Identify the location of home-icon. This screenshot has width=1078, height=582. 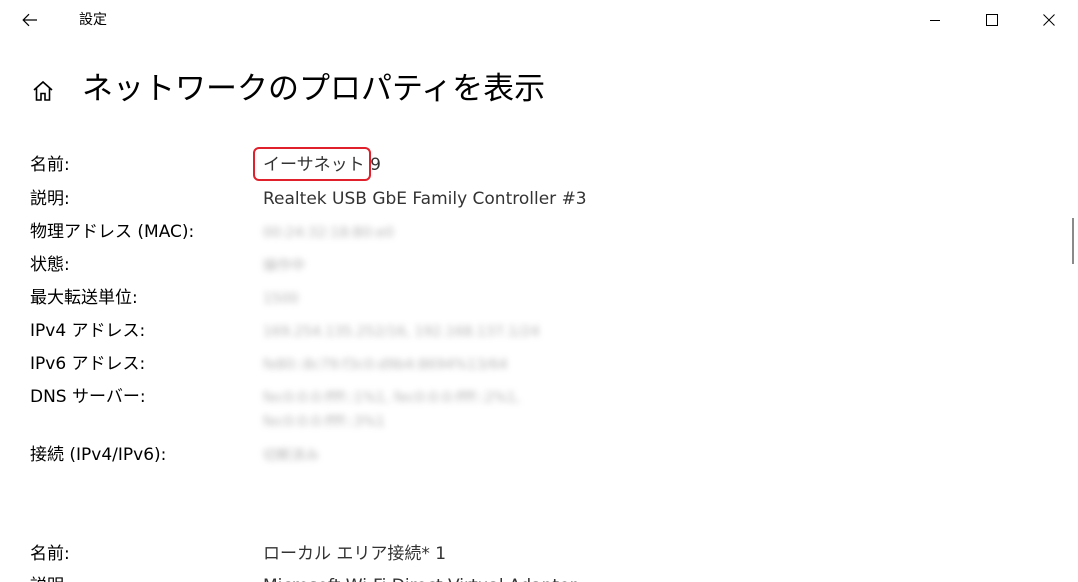
(43, 90).